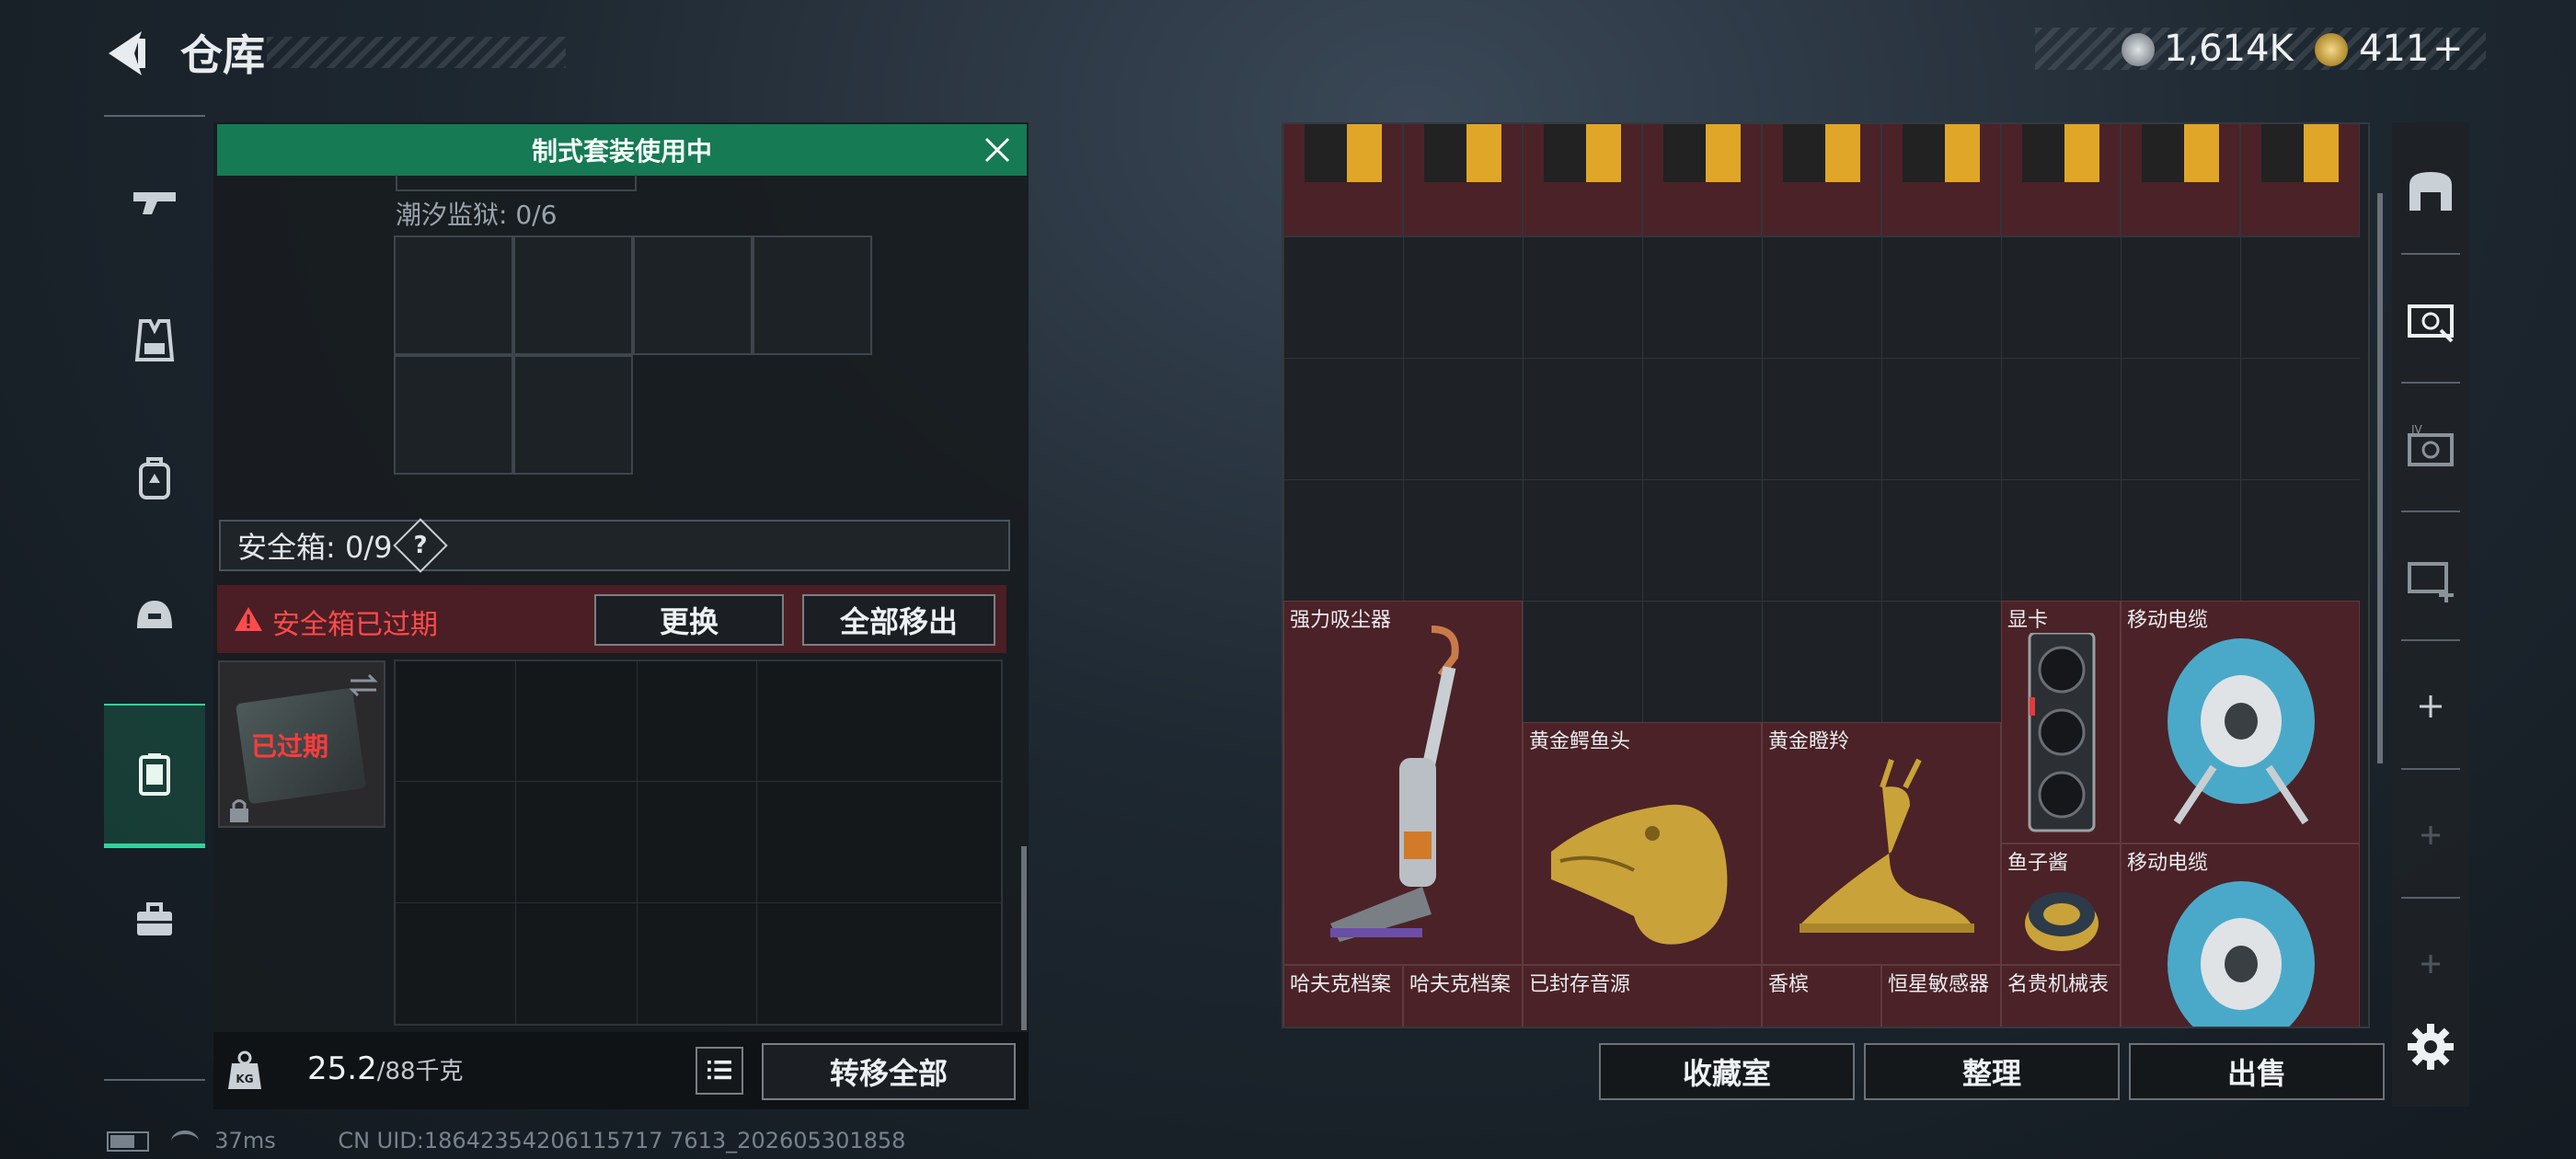  I want to click on stash-item-haavk-file: 哈夫克档案, so click(1343, 996).